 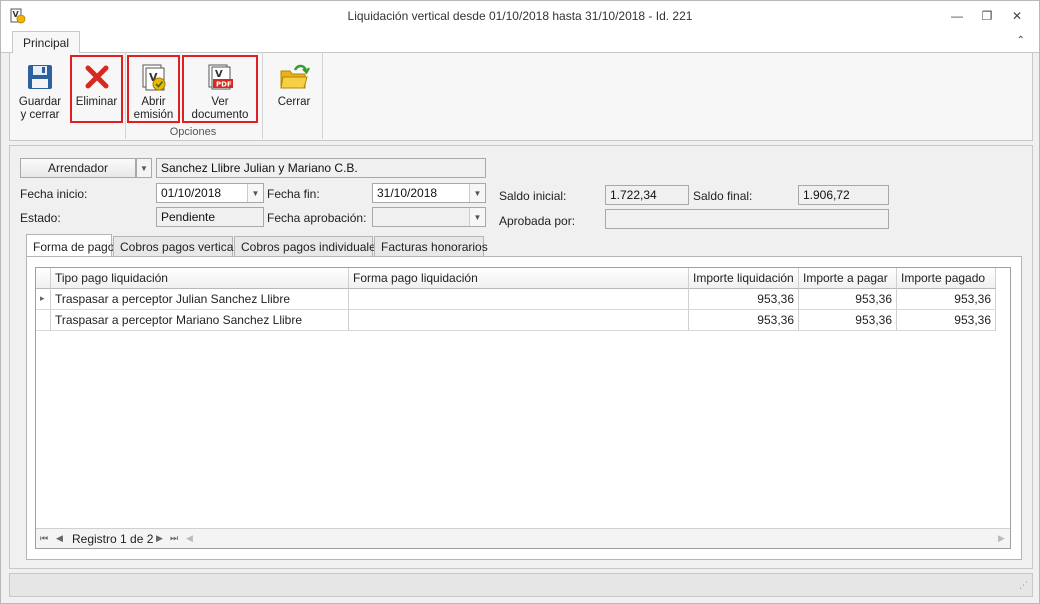 What do you see at coordinates (1001, 538) in the screenshot?
I see `scroll-right-icon: ▶` at bounding box center [1001, 538].